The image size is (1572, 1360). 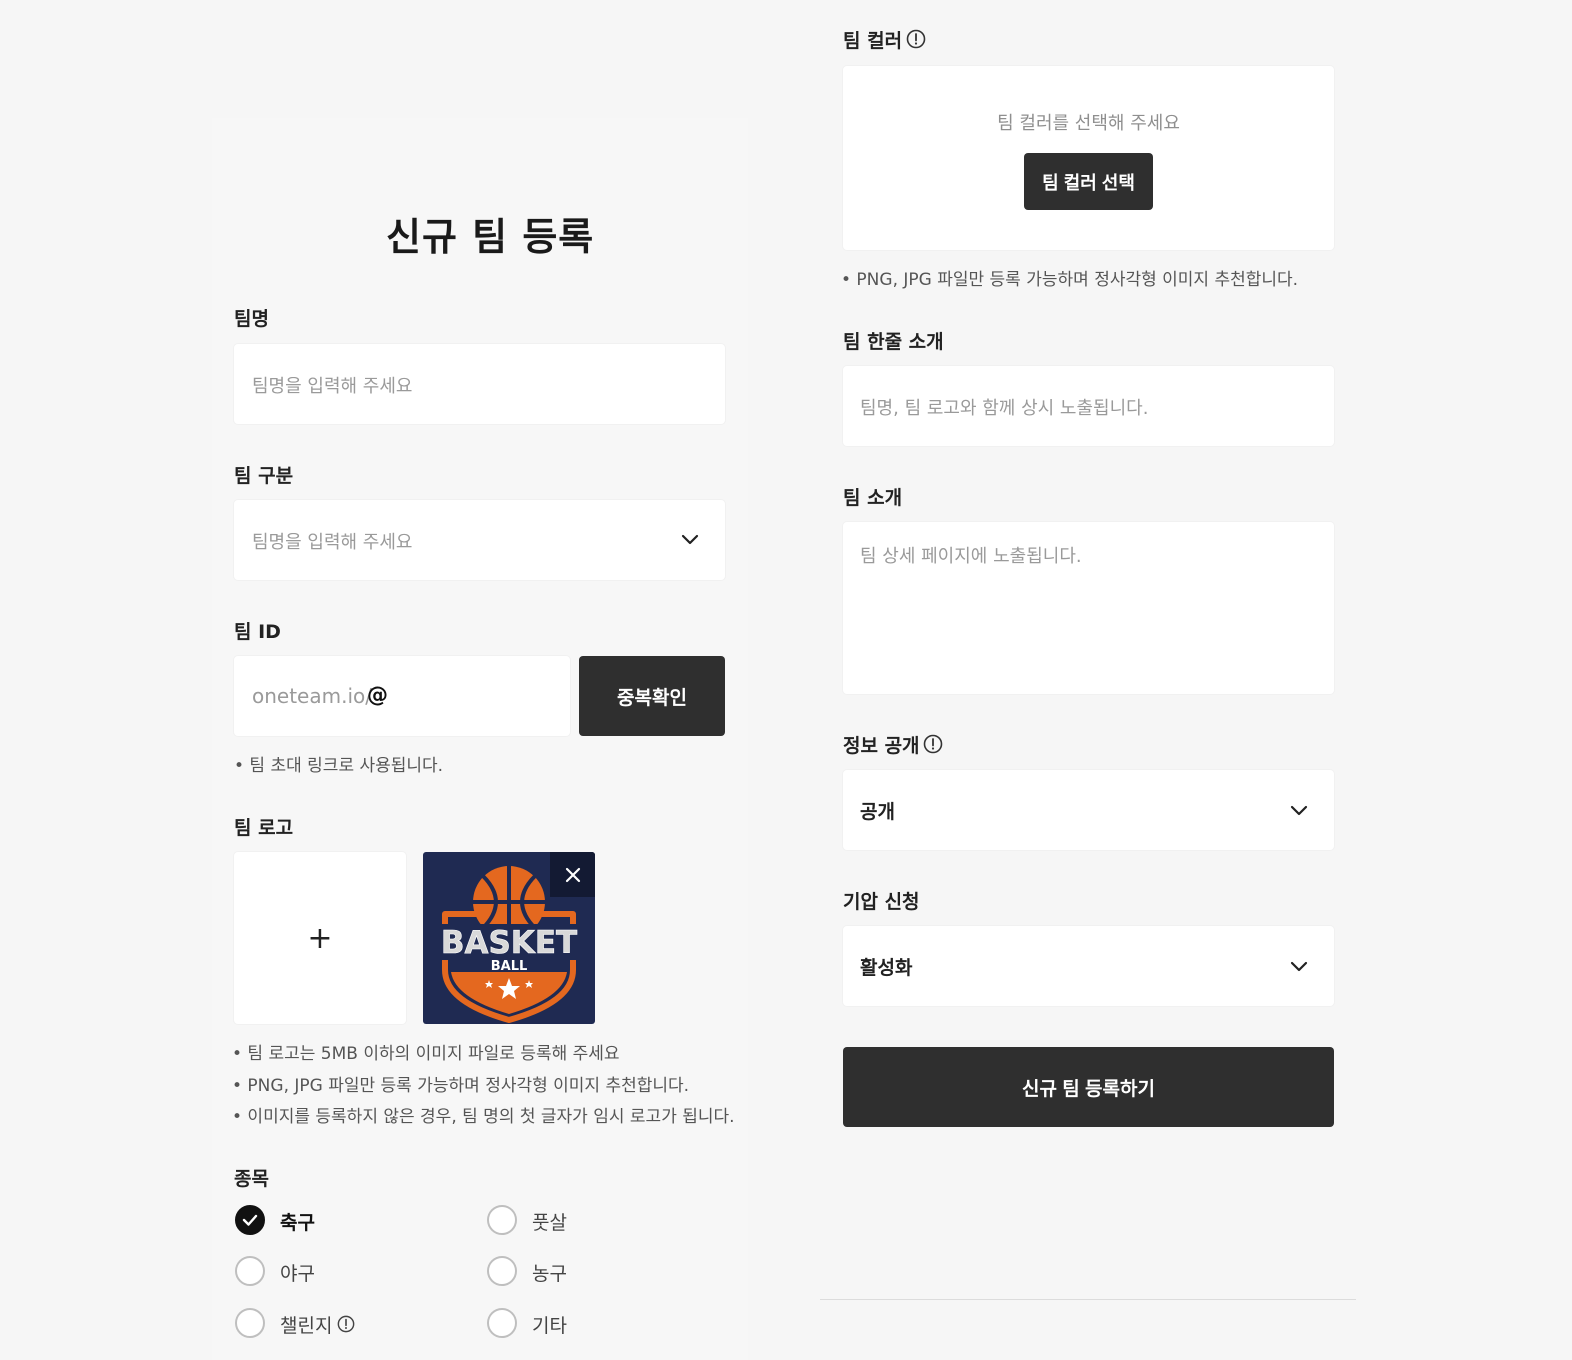 I want to click on radio-label-baseball: 야구, so click(x=297, y=1272).